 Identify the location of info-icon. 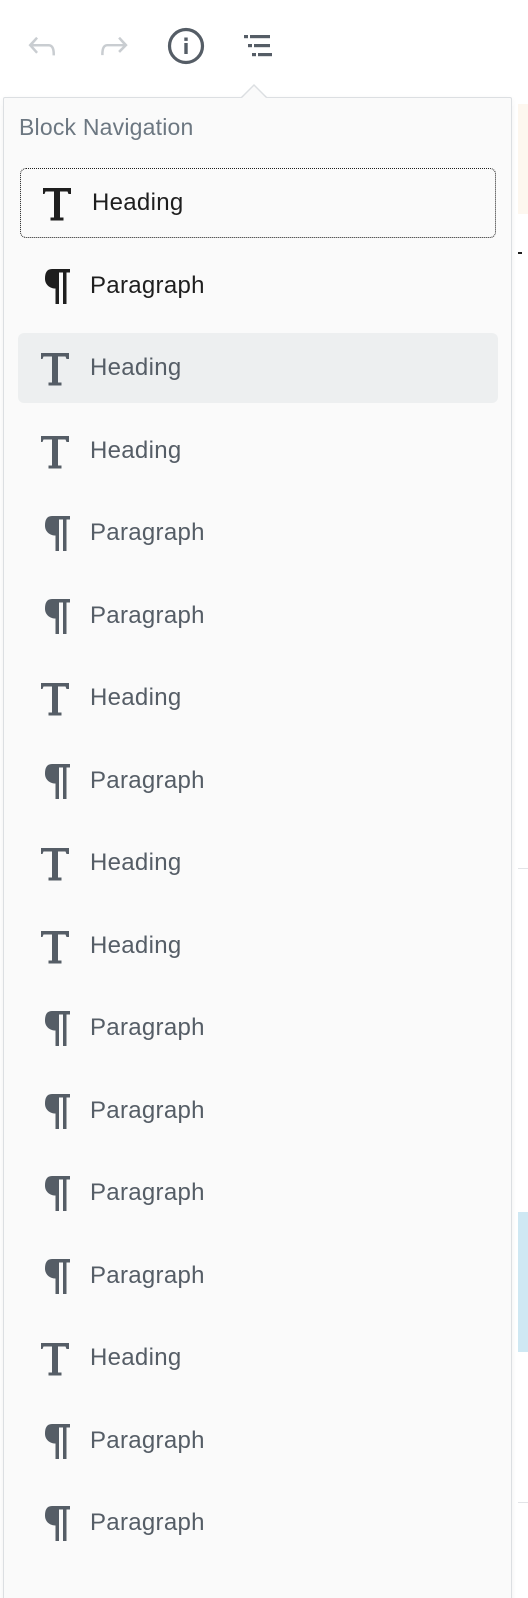
(186, 46).